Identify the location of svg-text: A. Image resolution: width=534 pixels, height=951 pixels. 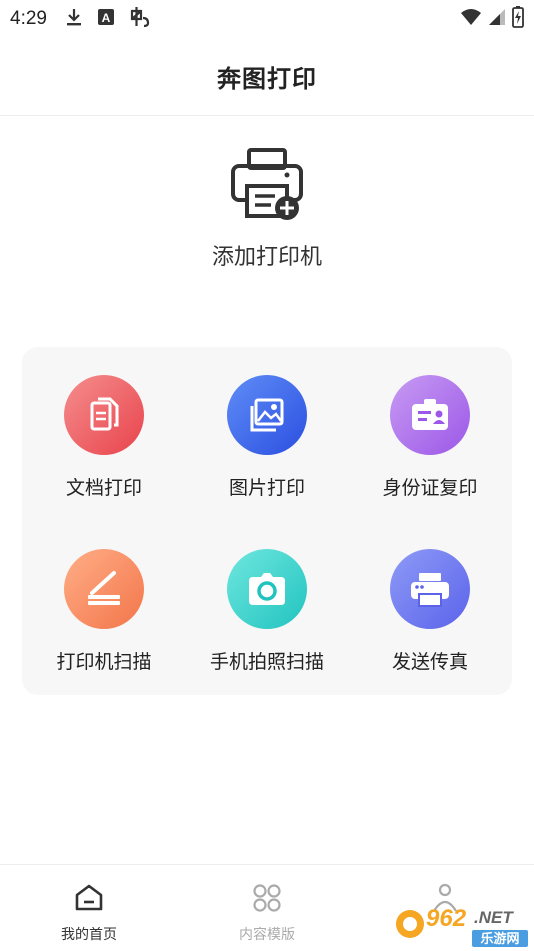
(106, 18).